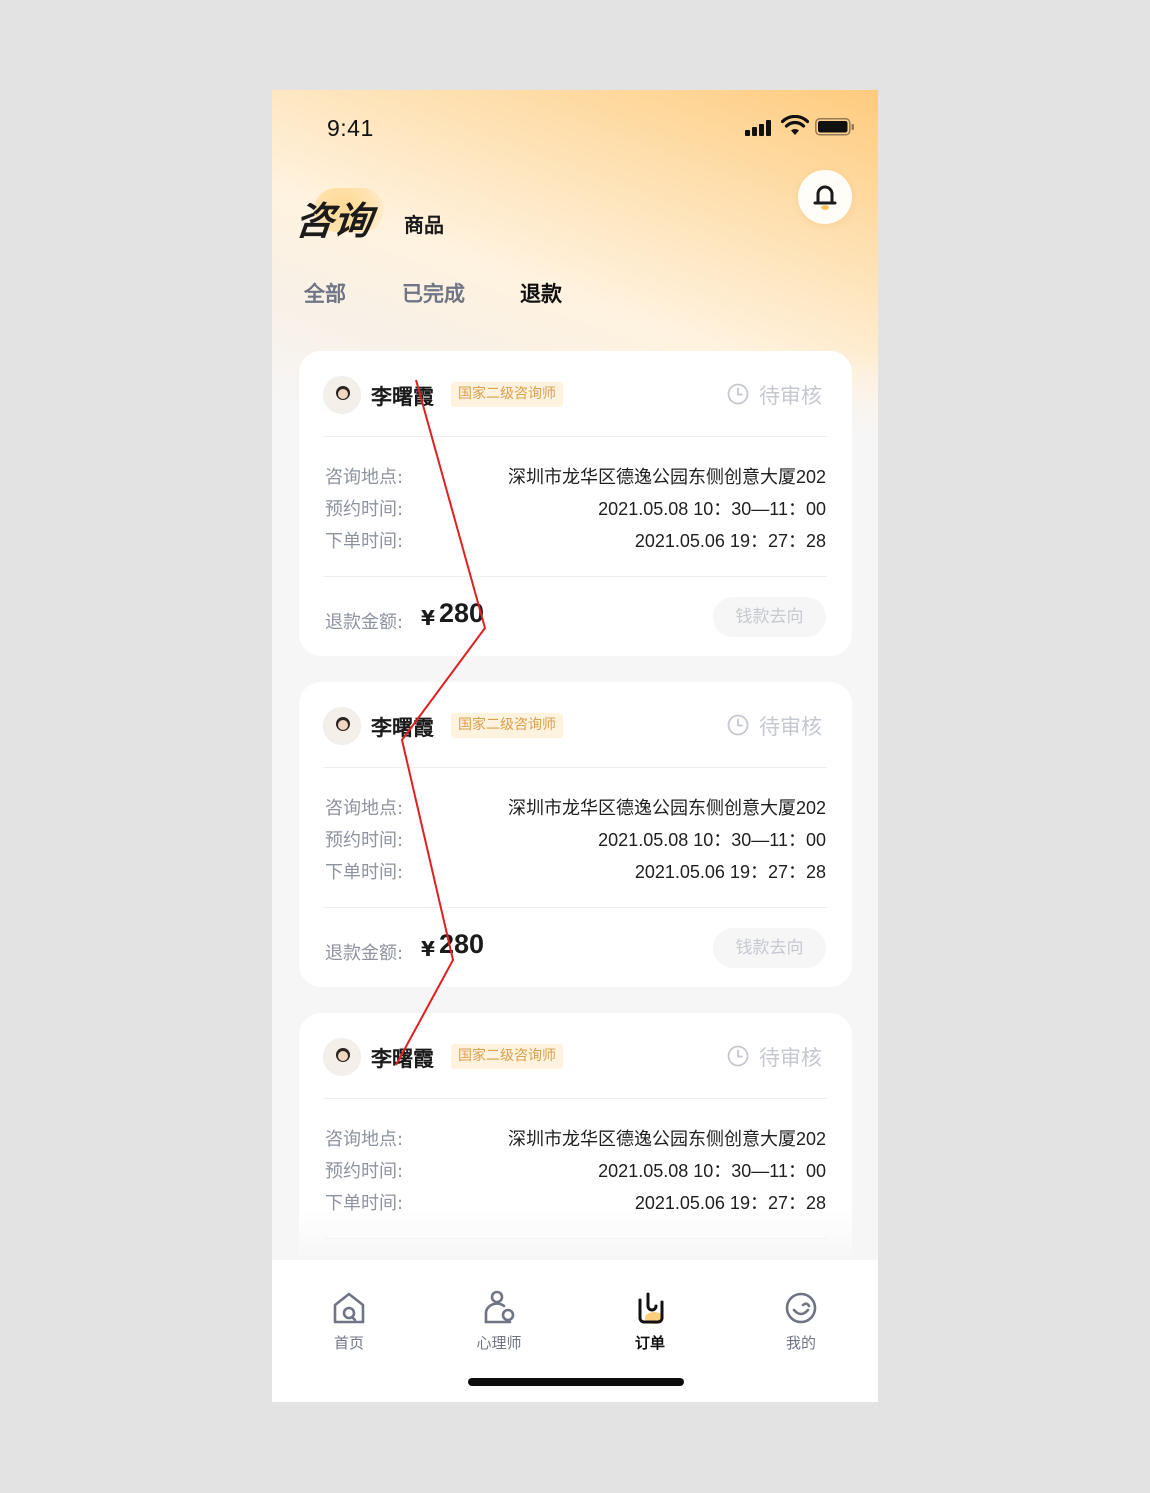 The width and height of the screenshot is (1150, 1493). I want to click on tab-profile: 我的, so click(801, 1320).